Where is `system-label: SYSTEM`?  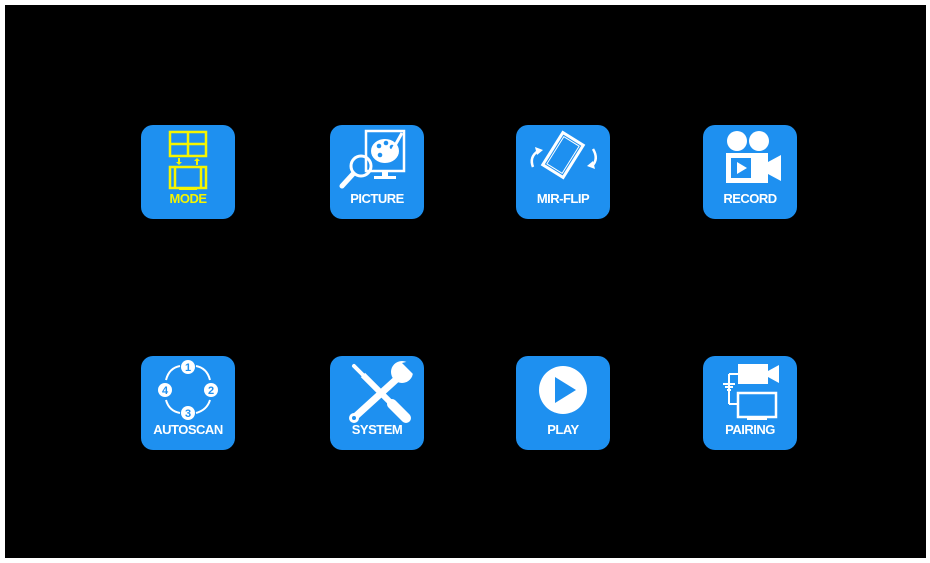 system-label: SYSTEM is located at coordinates (377, 429).